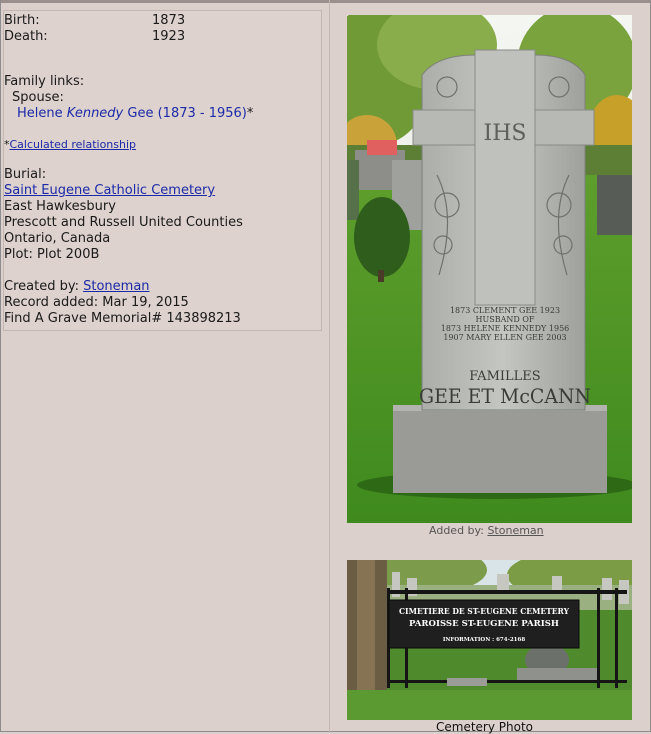  I want to click on cemetery-photo-caption: Cemetery Photo, so click(485, 727).